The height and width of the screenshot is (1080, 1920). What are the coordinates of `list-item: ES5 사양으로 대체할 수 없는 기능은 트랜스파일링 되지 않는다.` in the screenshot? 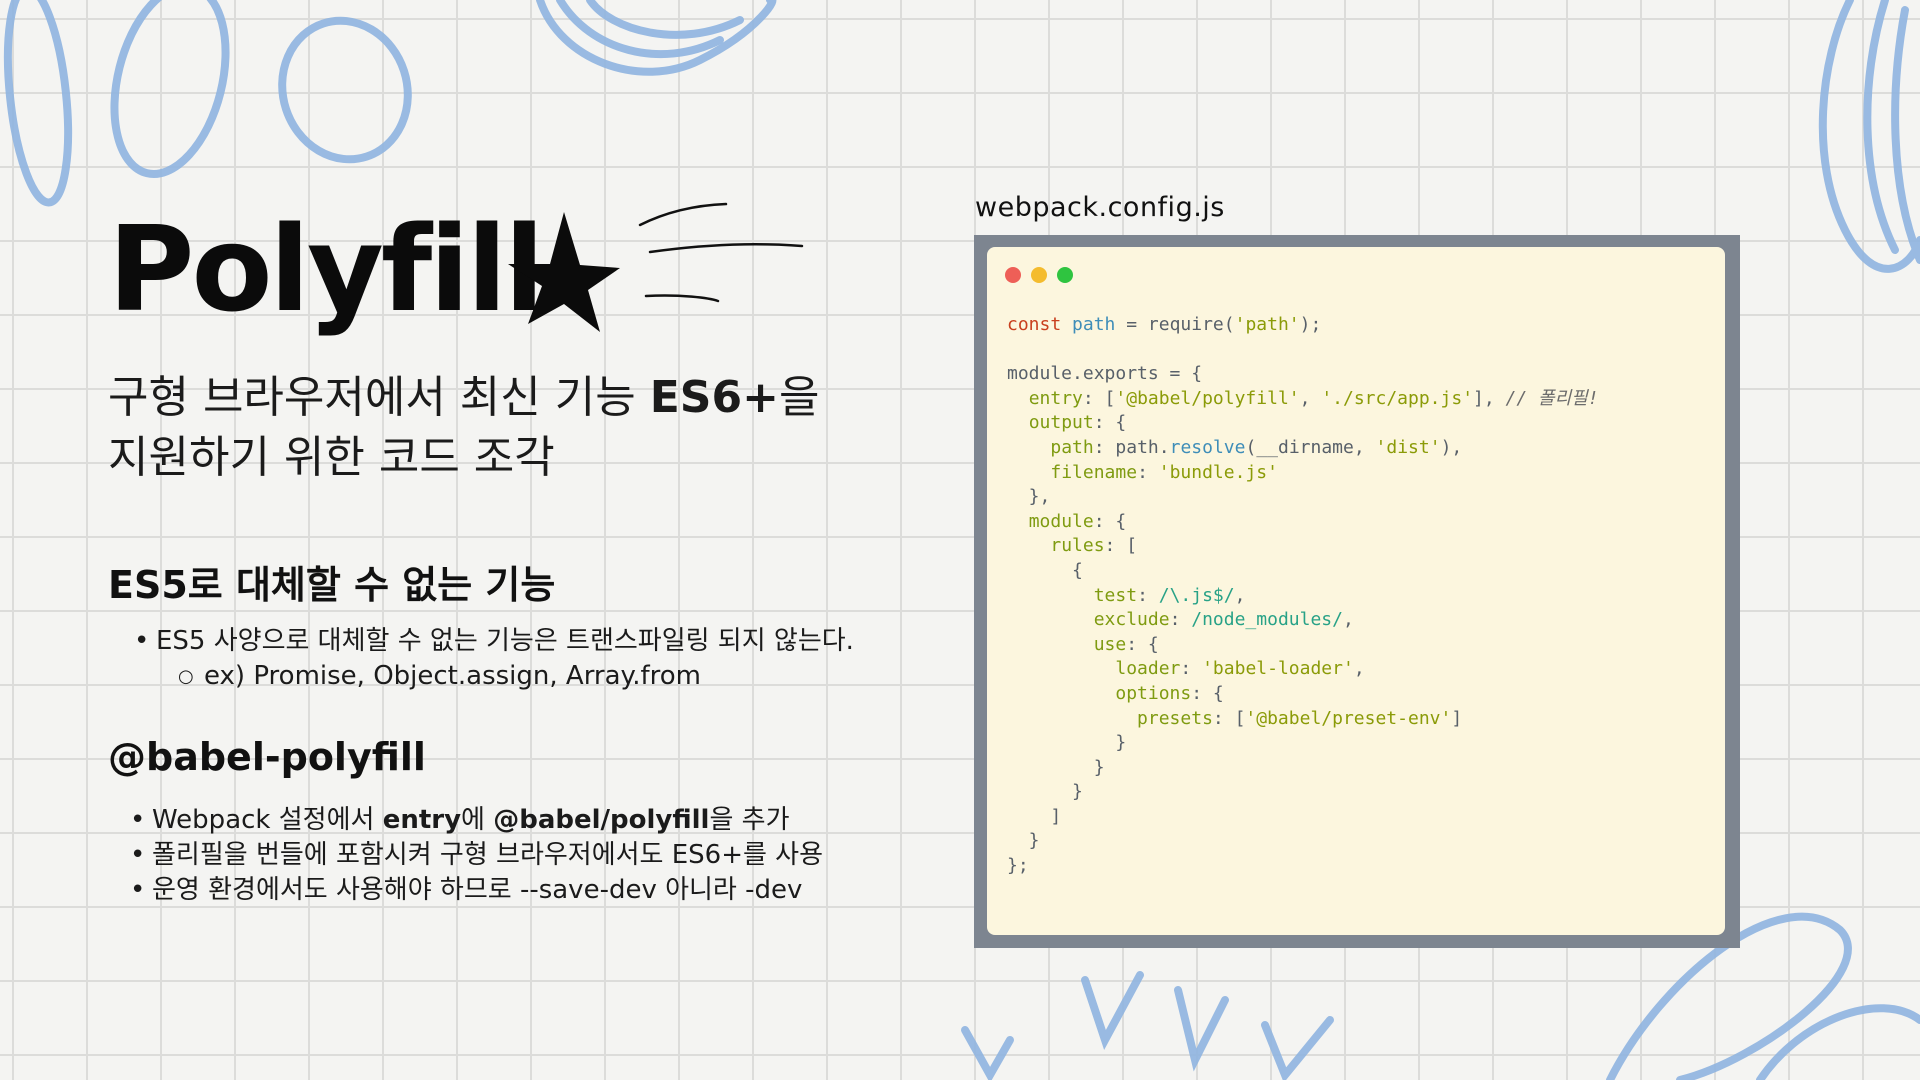 It's located at (490, 641).